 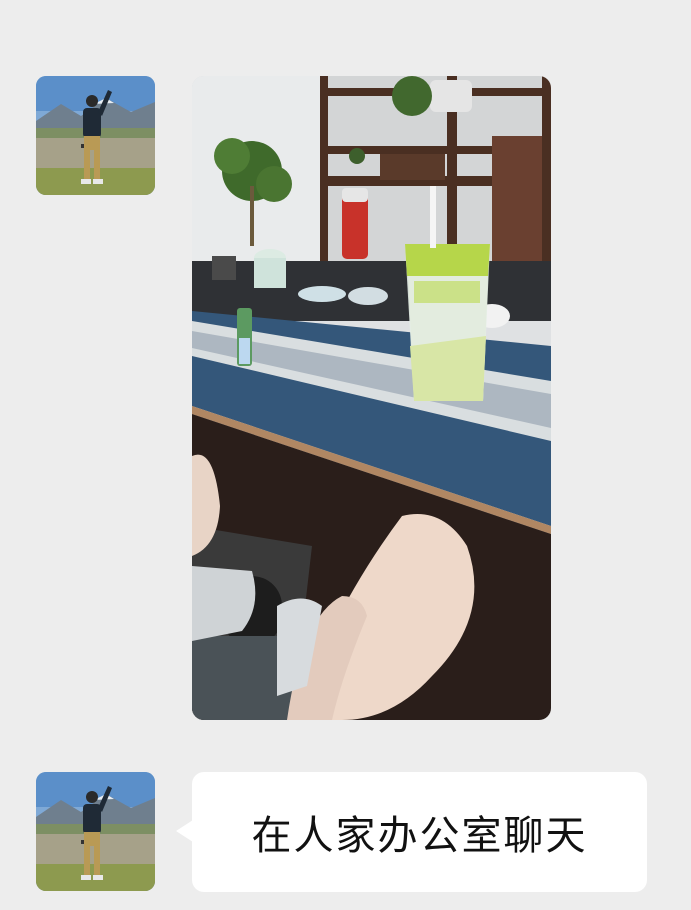 I want to click on text-message-bubble: 在人家办公室聊天, so click(x=419, y=832).